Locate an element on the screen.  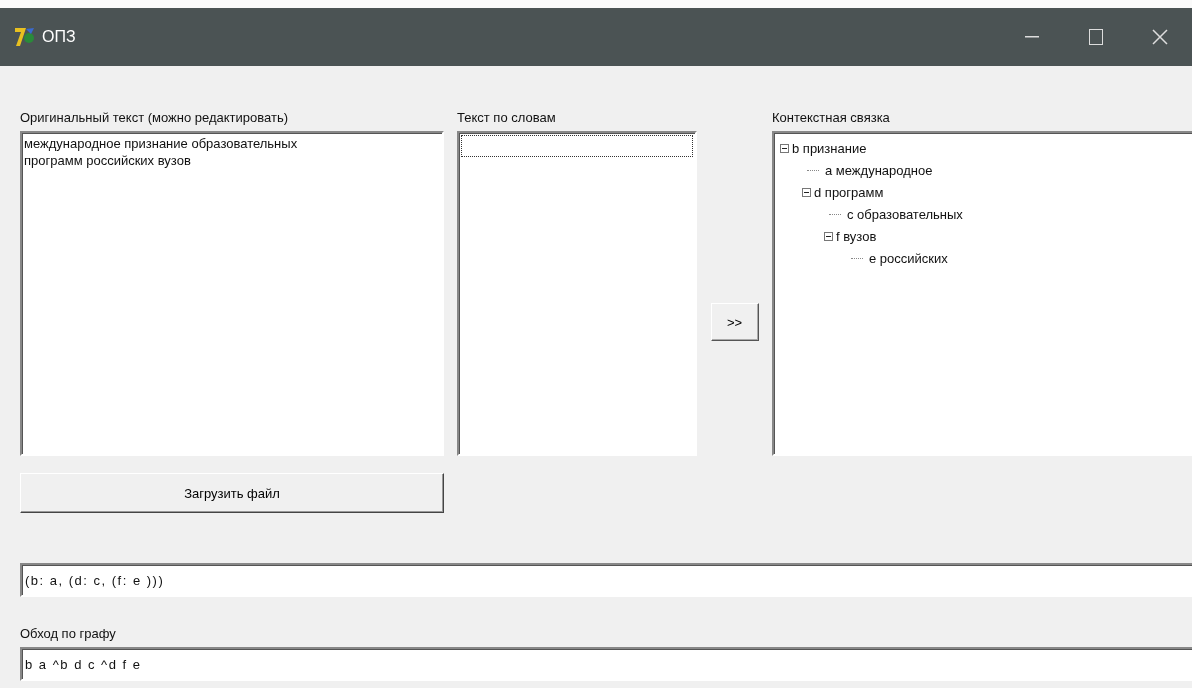
close-icon is located at coordinates (1160, 37).